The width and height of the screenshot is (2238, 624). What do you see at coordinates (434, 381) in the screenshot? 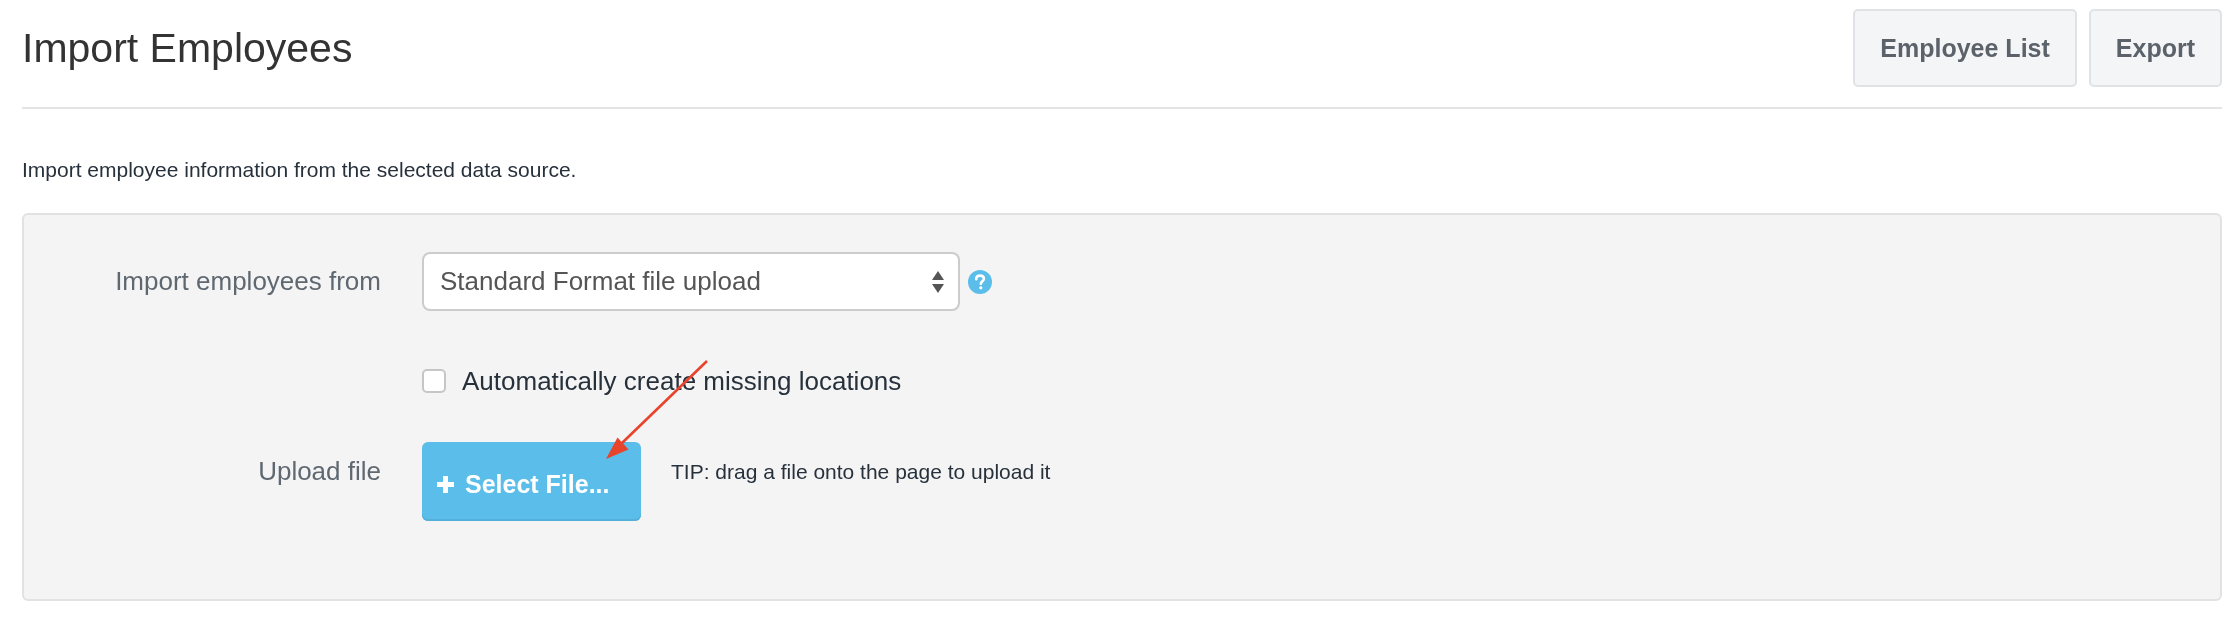
I see `checkbox` at bounding box center [434, 381].